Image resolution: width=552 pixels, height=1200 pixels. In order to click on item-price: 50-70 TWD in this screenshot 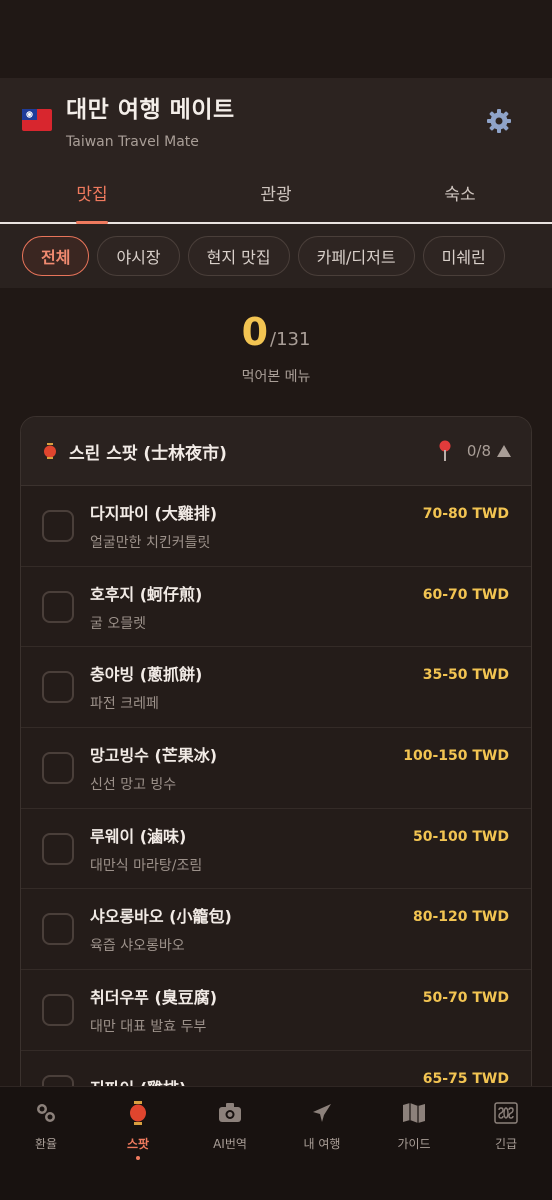, I will do `click(465, 998)`.